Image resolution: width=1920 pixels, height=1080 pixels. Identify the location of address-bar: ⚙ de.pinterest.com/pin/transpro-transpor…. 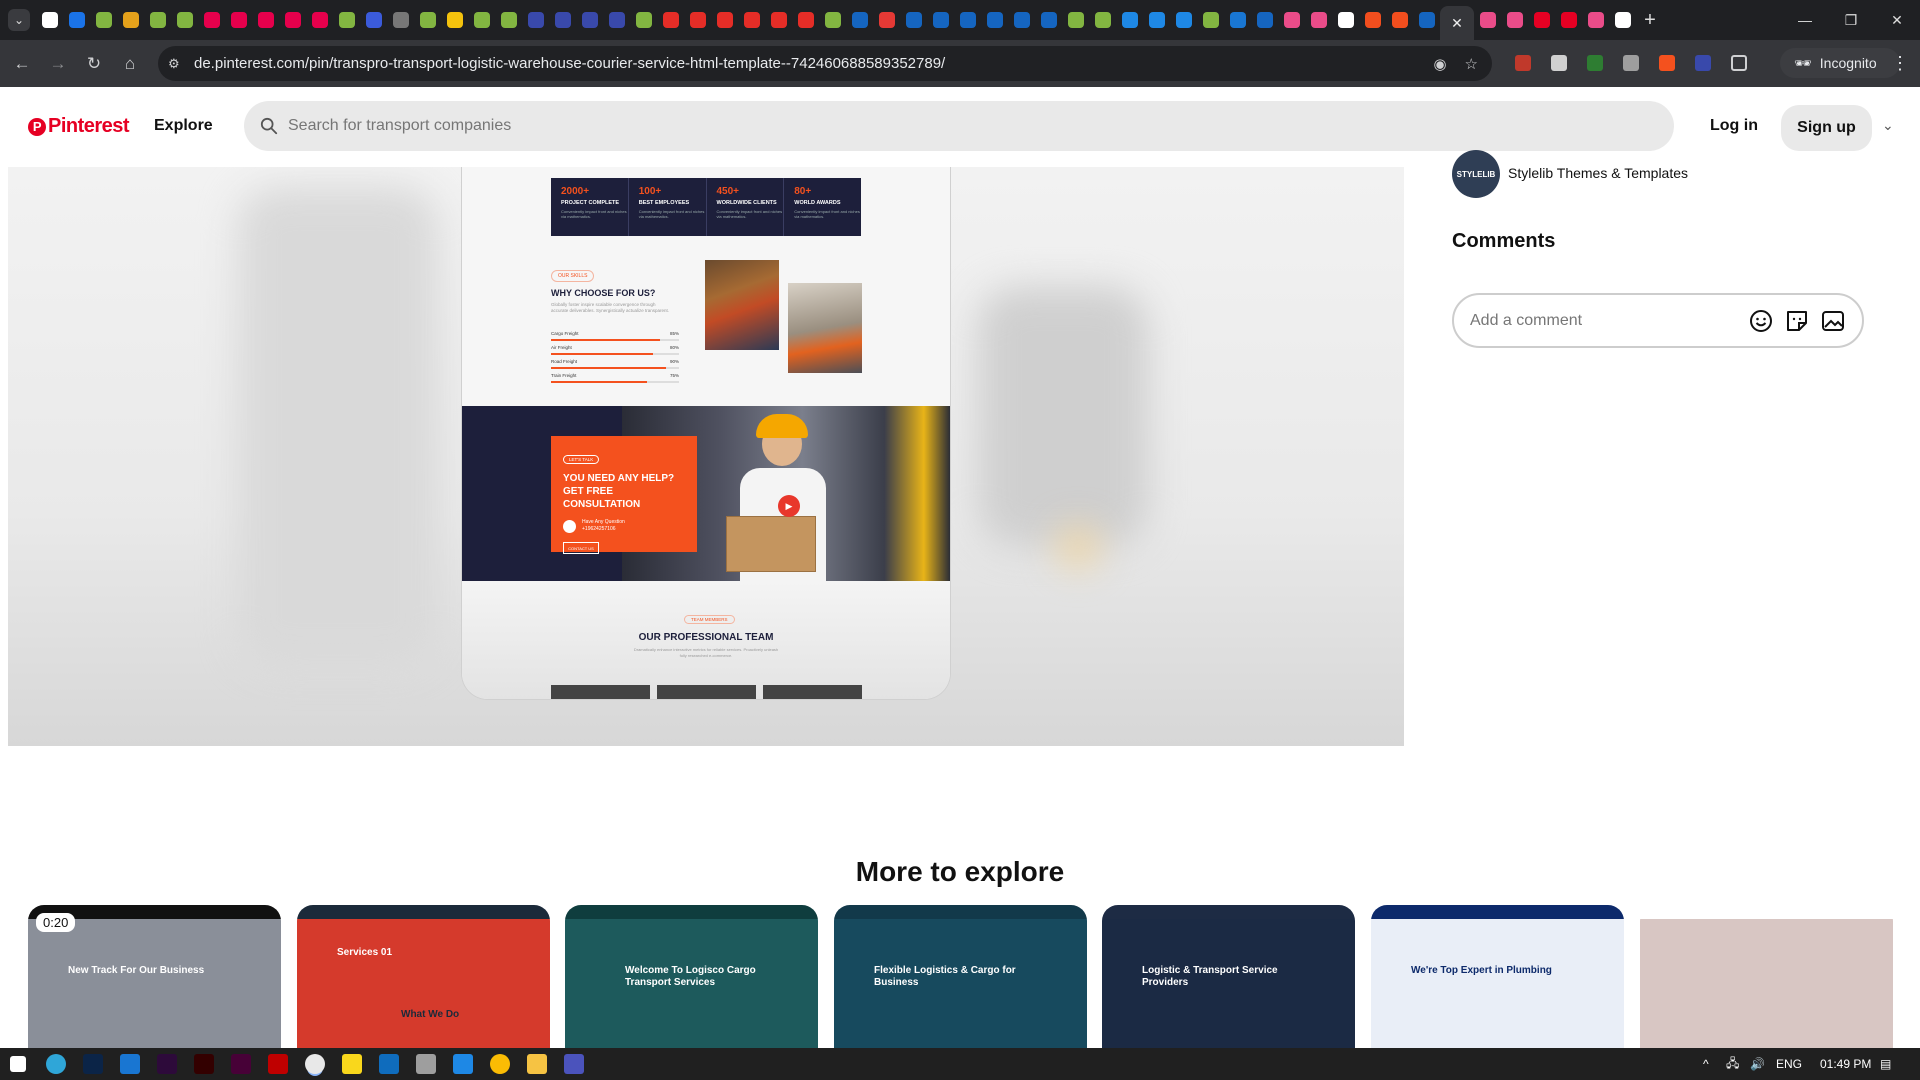
(825, 63).